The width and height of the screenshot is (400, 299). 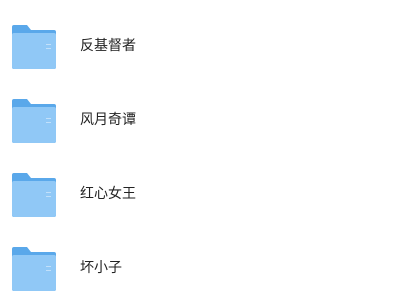 What do you see at coordinates (108, 120) in the screenshot?
I see `folder-name: 风月奇谭` at bounding box center [108, 120].